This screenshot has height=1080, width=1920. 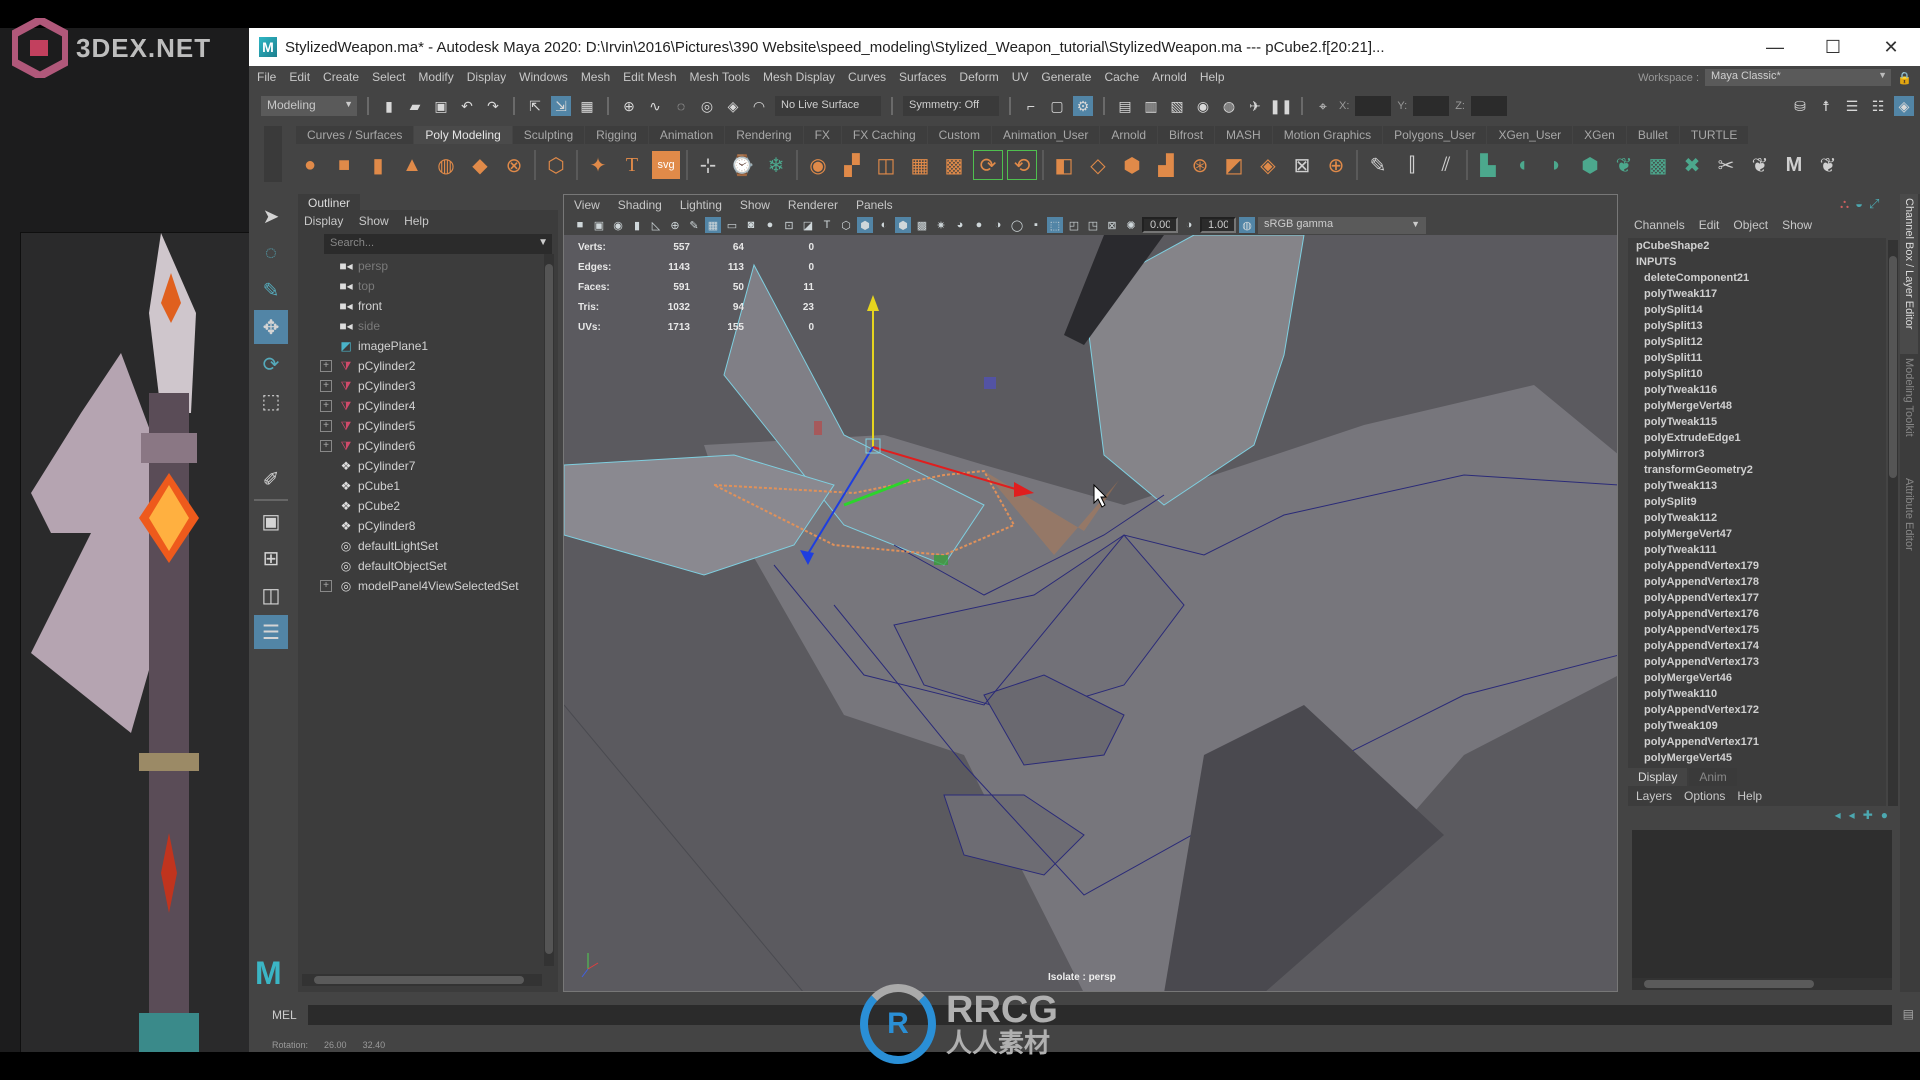 What do you see at coordinates (463, 135) in the screenshot?
I see `shelf-tab: Poly Modeling` at bounding box center [463, 135].